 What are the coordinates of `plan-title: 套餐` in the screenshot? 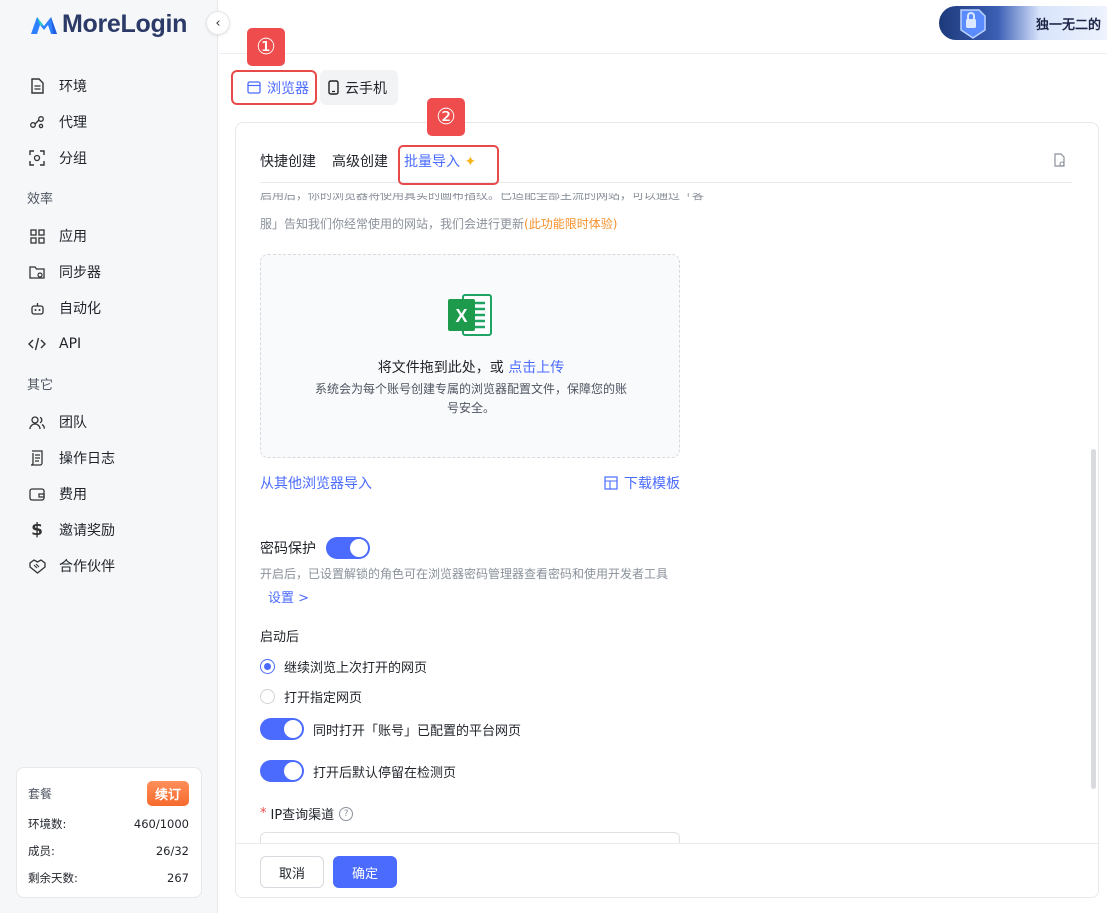 It's located at (40, 793).